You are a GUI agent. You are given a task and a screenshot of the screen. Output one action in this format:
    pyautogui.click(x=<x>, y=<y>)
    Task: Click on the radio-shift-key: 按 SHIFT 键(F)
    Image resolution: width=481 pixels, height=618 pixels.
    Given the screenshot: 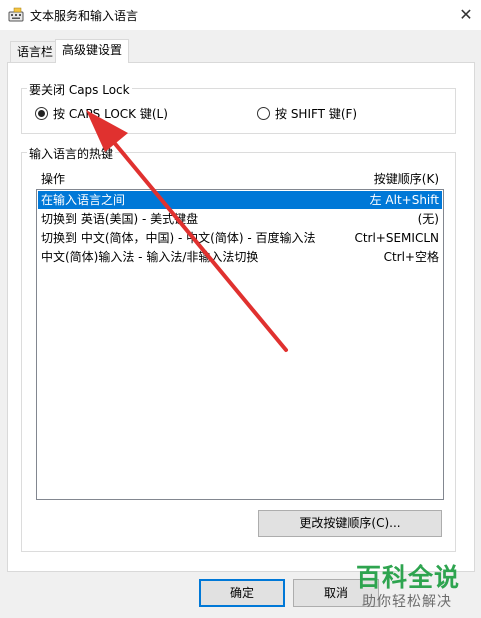 What is the action you would take?
    pyautogui.click(x=307, y=113)
    